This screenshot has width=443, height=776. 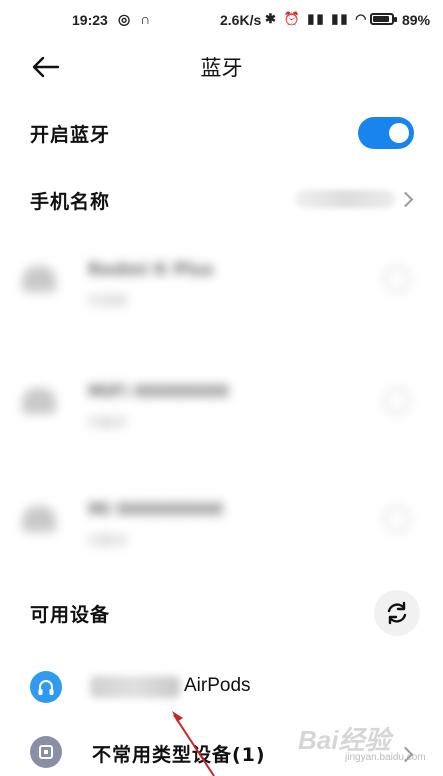 What do you see at coordinates (217, 685) in the screenshot?
I see `device-name: AirPods` at bounding box center [217, 685].